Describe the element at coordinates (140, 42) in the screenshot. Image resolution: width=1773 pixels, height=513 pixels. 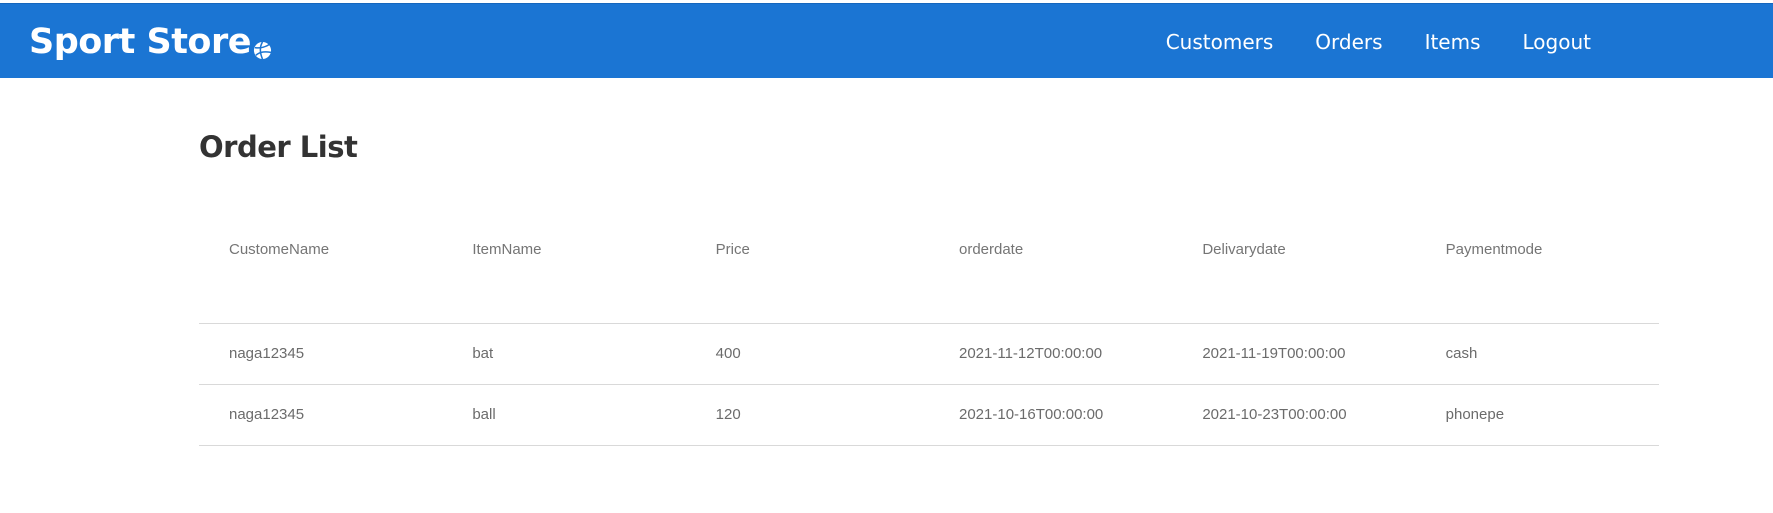
I see `brand-name: Sport Store` at that location.